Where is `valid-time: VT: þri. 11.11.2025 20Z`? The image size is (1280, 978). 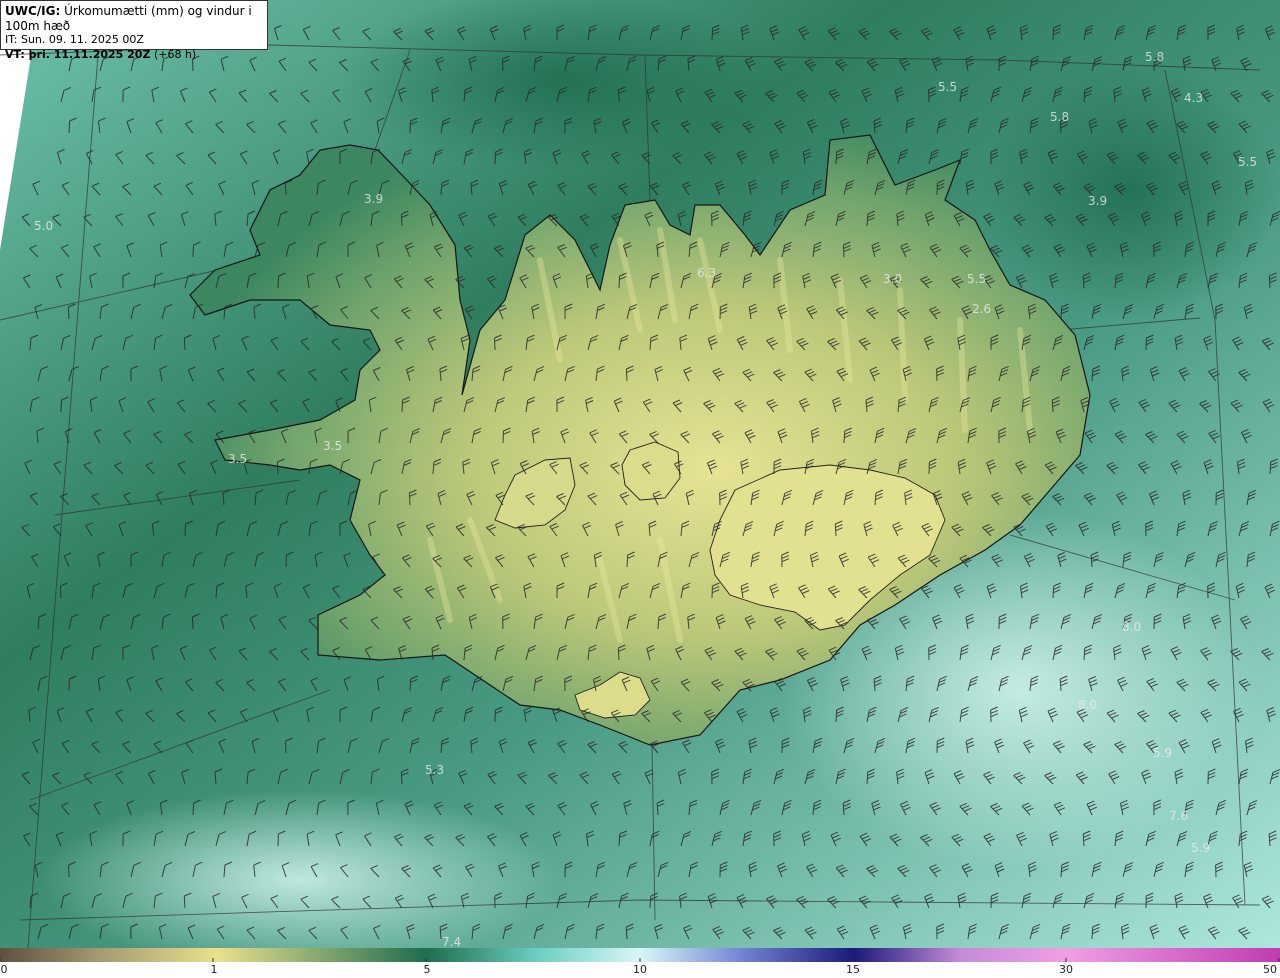 valid-time: VT: þri. 11.11.2025 20Z is located at coordinates (78, 54).